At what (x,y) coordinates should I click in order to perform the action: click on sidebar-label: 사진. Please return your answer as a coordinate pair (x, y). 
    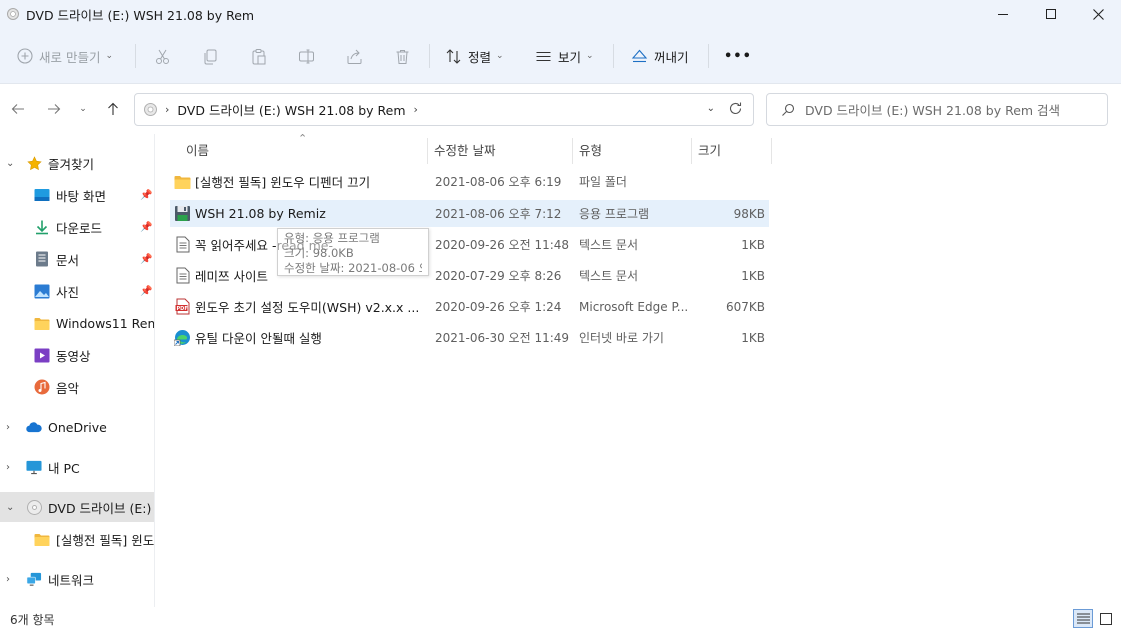
    Looking at the image, I should click on (68, 292).